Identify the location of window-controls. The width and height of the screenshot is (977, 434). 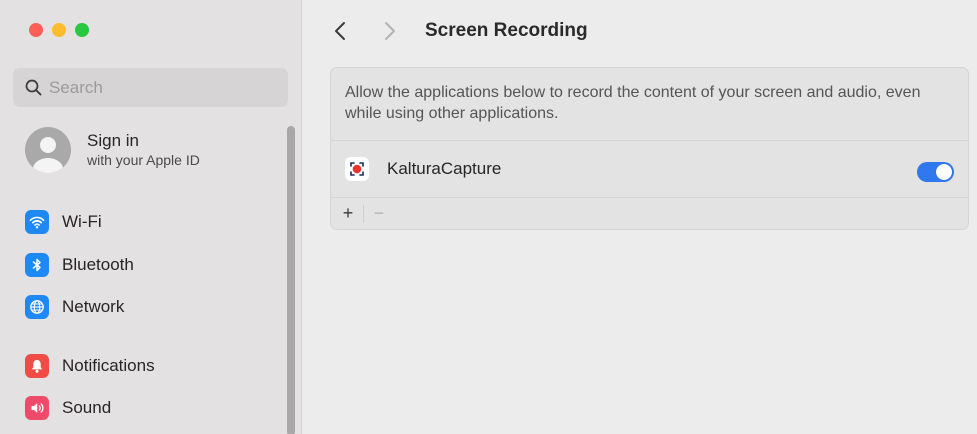
(59, 30).